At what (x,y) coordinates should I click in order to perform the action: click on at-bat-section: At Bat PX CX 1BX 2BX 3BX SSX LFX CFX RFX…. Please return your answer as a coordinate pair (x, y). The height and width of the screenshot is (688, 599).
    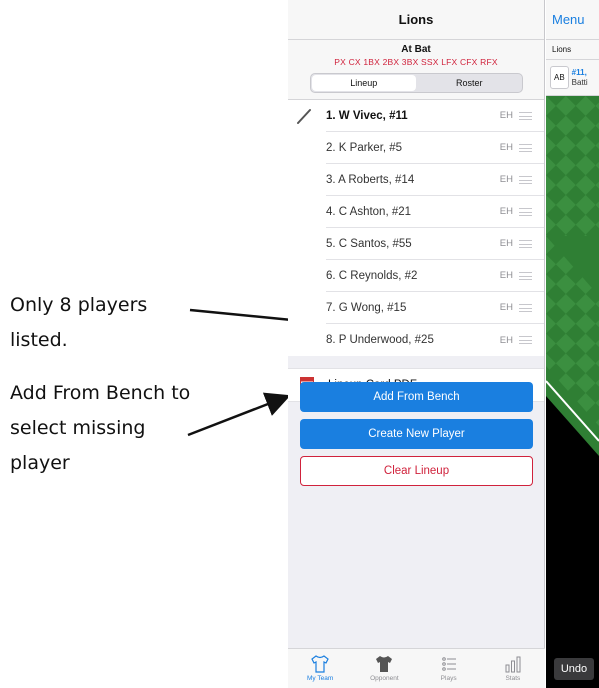
    Looking at the image, I should click on (416, 70).